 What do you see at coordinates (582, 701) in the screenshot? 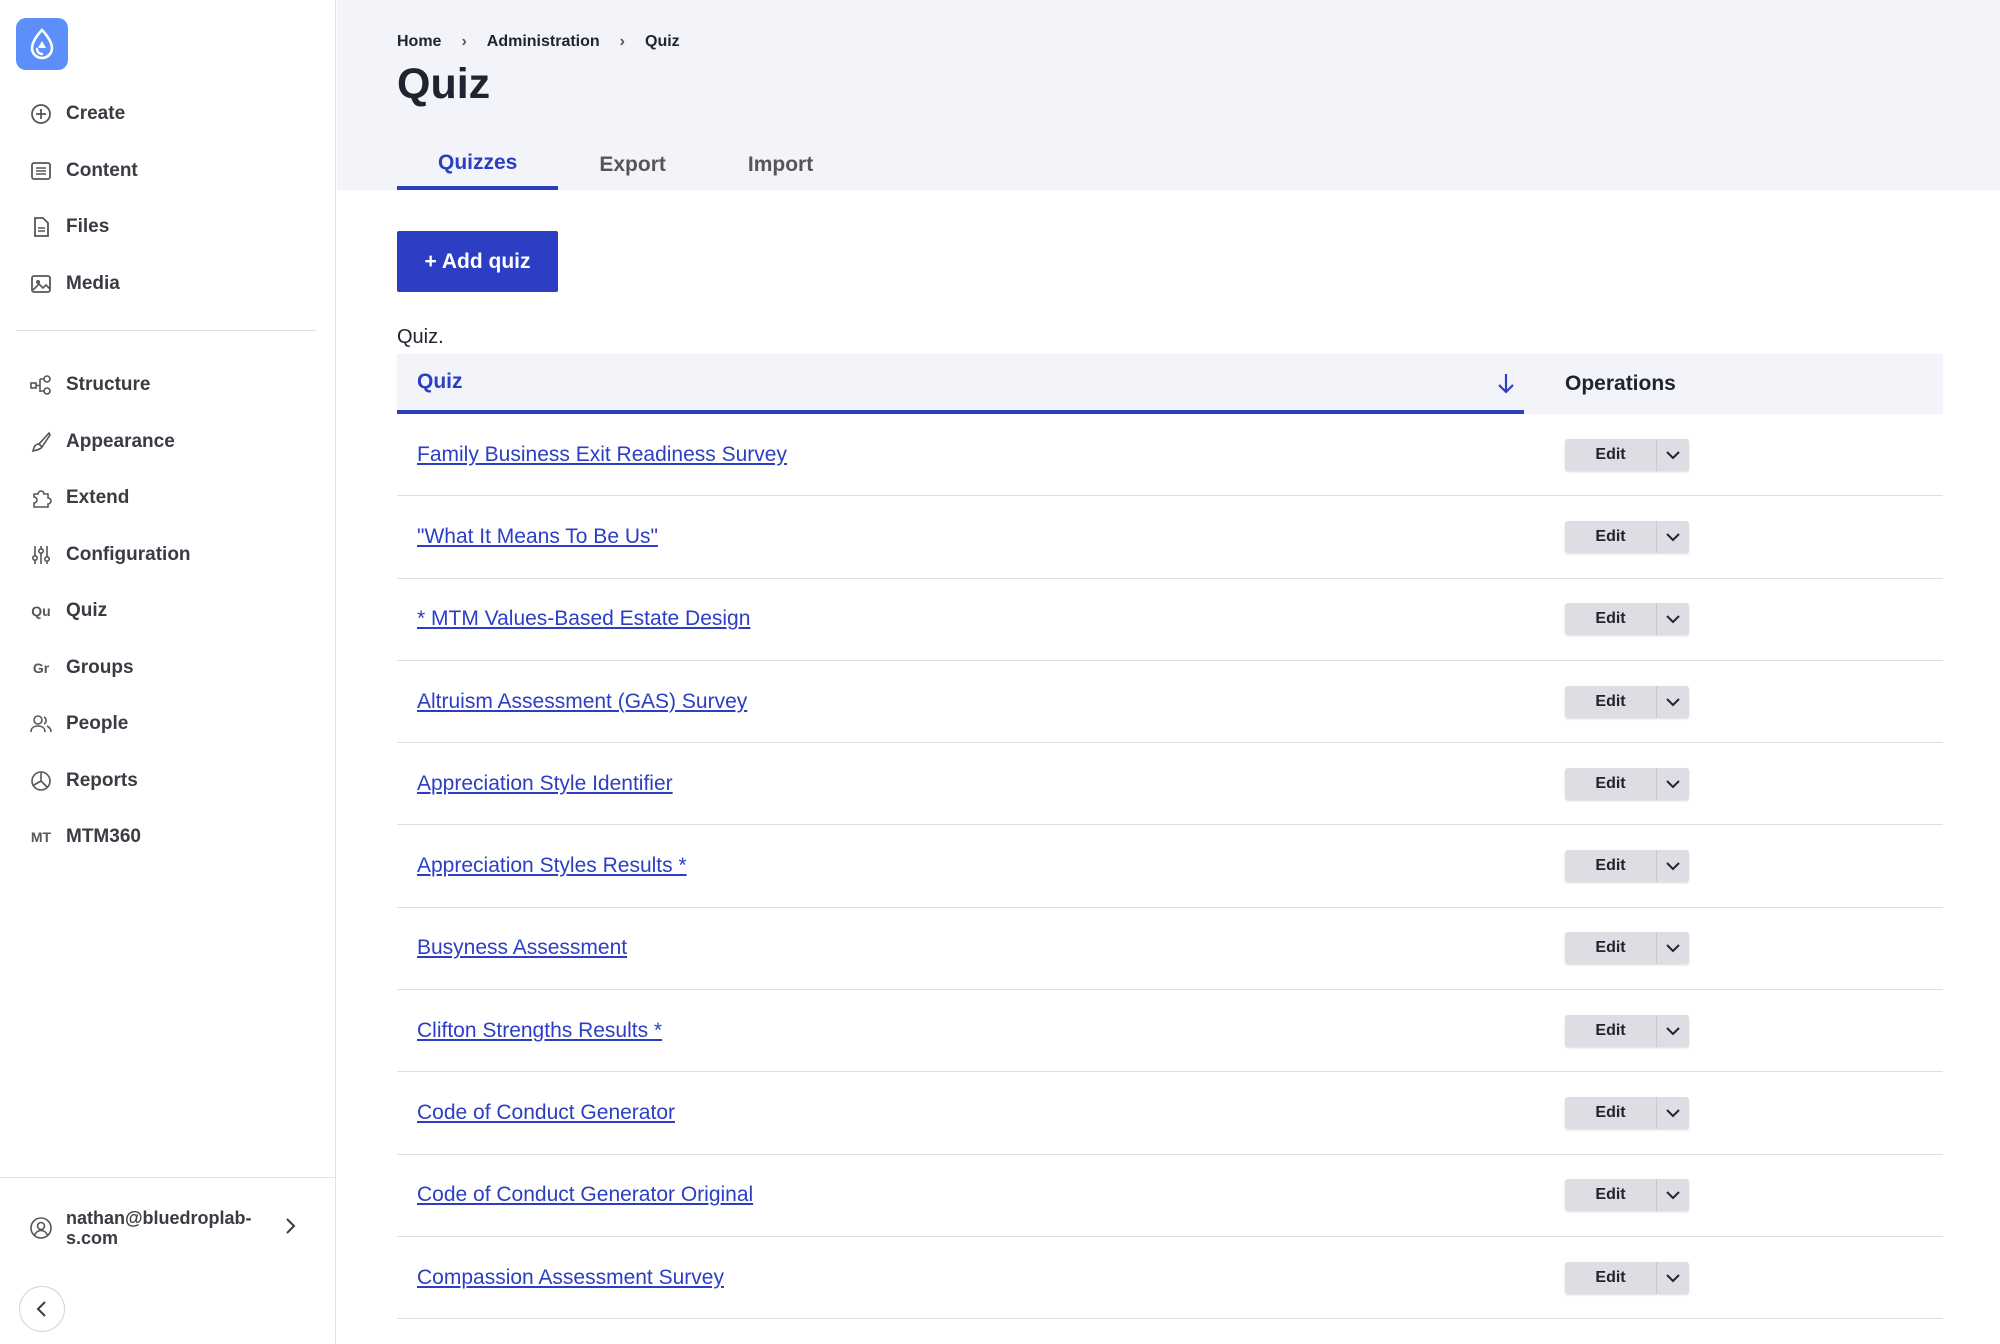
I see `quiz-title-link: Altruism Assessment (GAS) Survey` at bounding box center [582, 701].